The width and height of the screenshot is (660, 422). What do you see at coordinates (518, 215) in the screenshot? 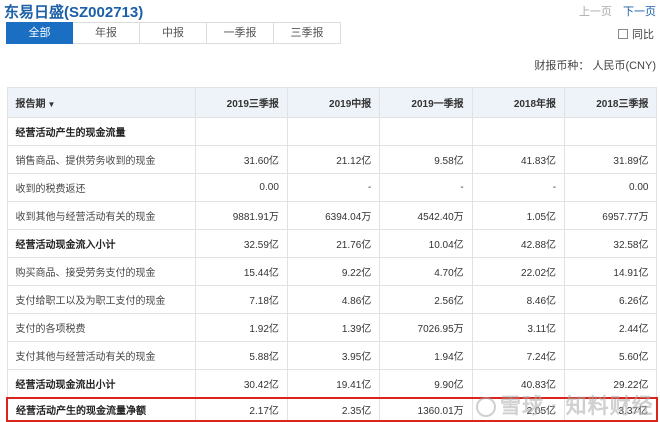
I see `table-cell: 1.05亿` at bounding box center [518, 215].